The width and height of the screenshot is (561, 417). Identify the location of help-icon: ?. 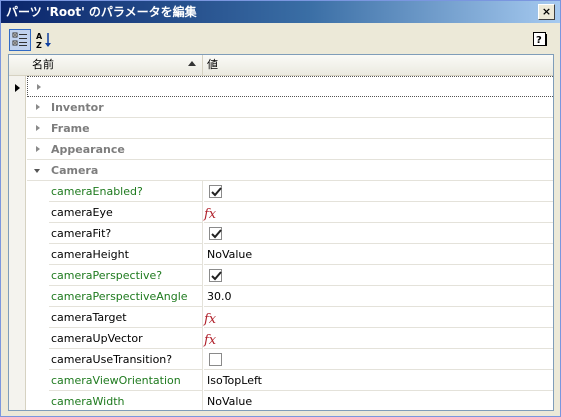
(540, 39).